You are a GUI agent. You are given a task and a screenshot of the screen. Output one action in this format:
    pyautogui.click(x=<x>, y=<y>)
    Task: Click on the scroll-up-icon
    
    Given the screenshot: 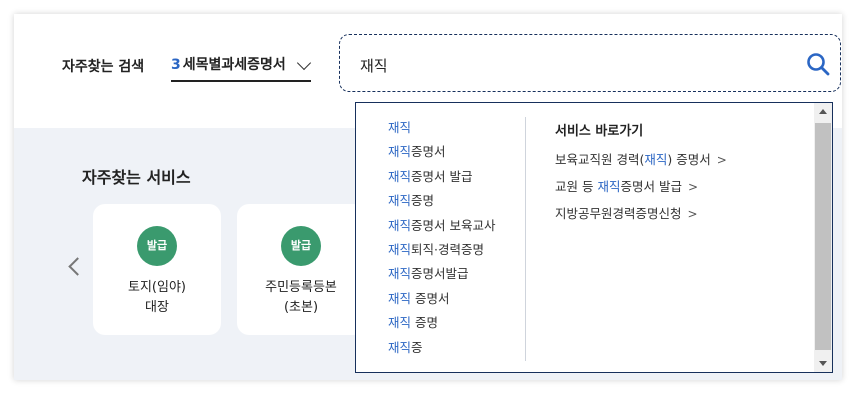 What is the action you would take?
    pyautogui.click(x=823, y=111)
    